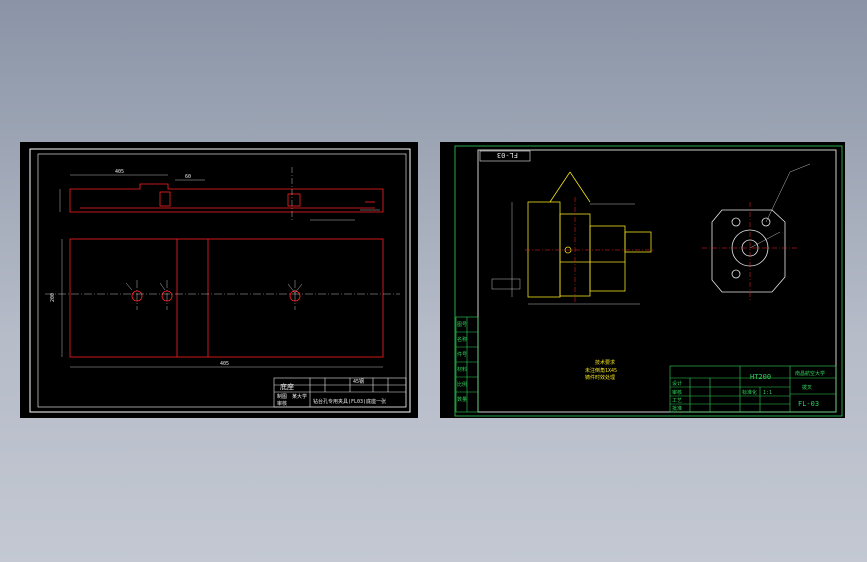 Image resolution: width=867 pixels, height=562 pixels. I want to click on side-label-4: 比例, so click(462, 384).